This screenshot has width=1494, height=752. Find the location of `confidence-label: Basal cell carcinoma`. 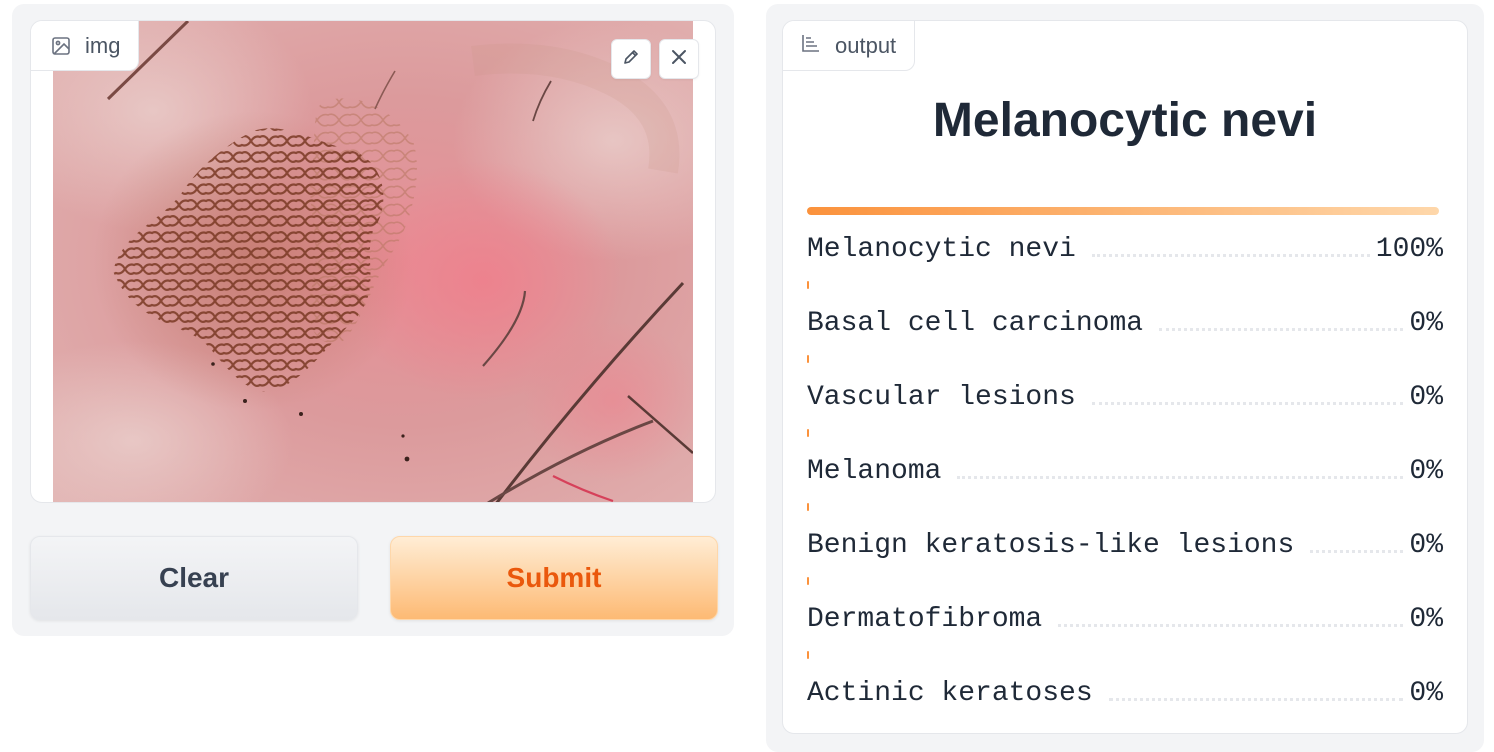

confidence-label: Basal cell carcinoma is located at coordinates (975, 323).